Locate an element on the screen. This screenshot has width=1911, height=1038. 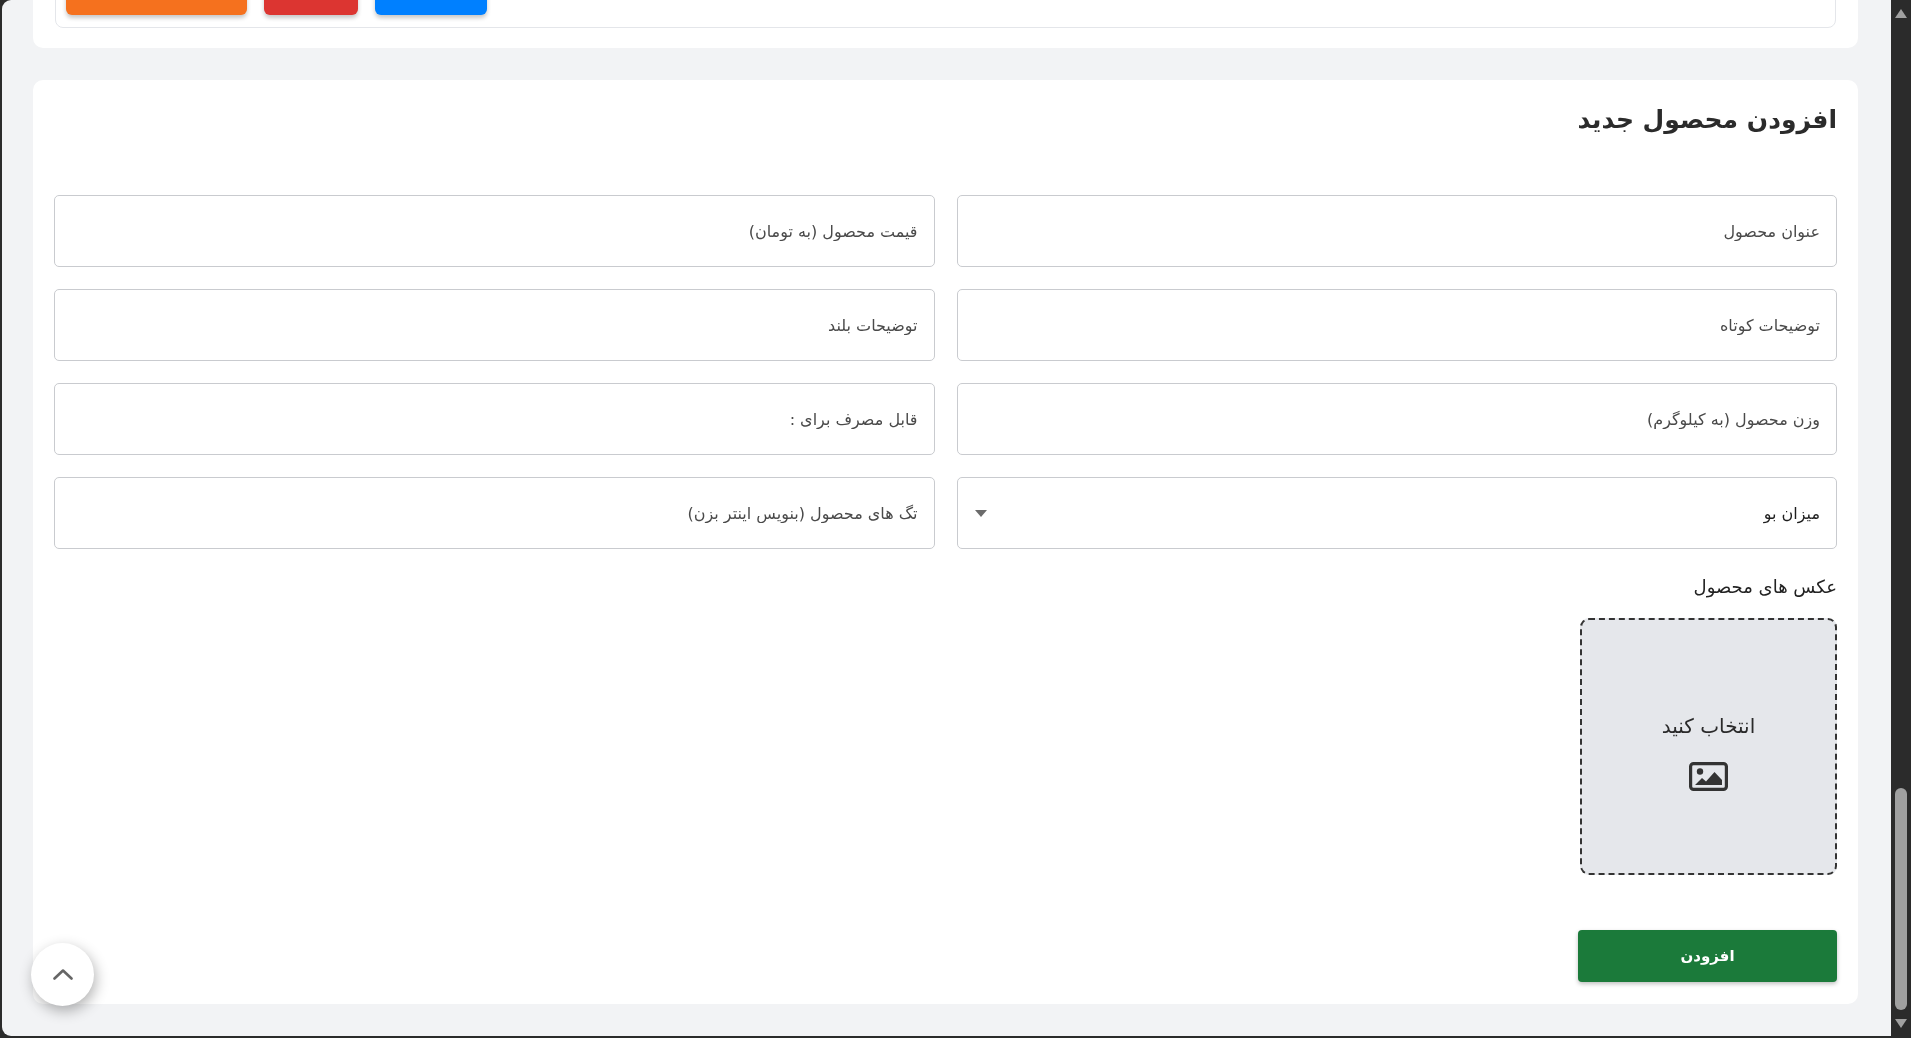
image-drop-zone: انتخاب کنید is located at coordinates (1708, 746).